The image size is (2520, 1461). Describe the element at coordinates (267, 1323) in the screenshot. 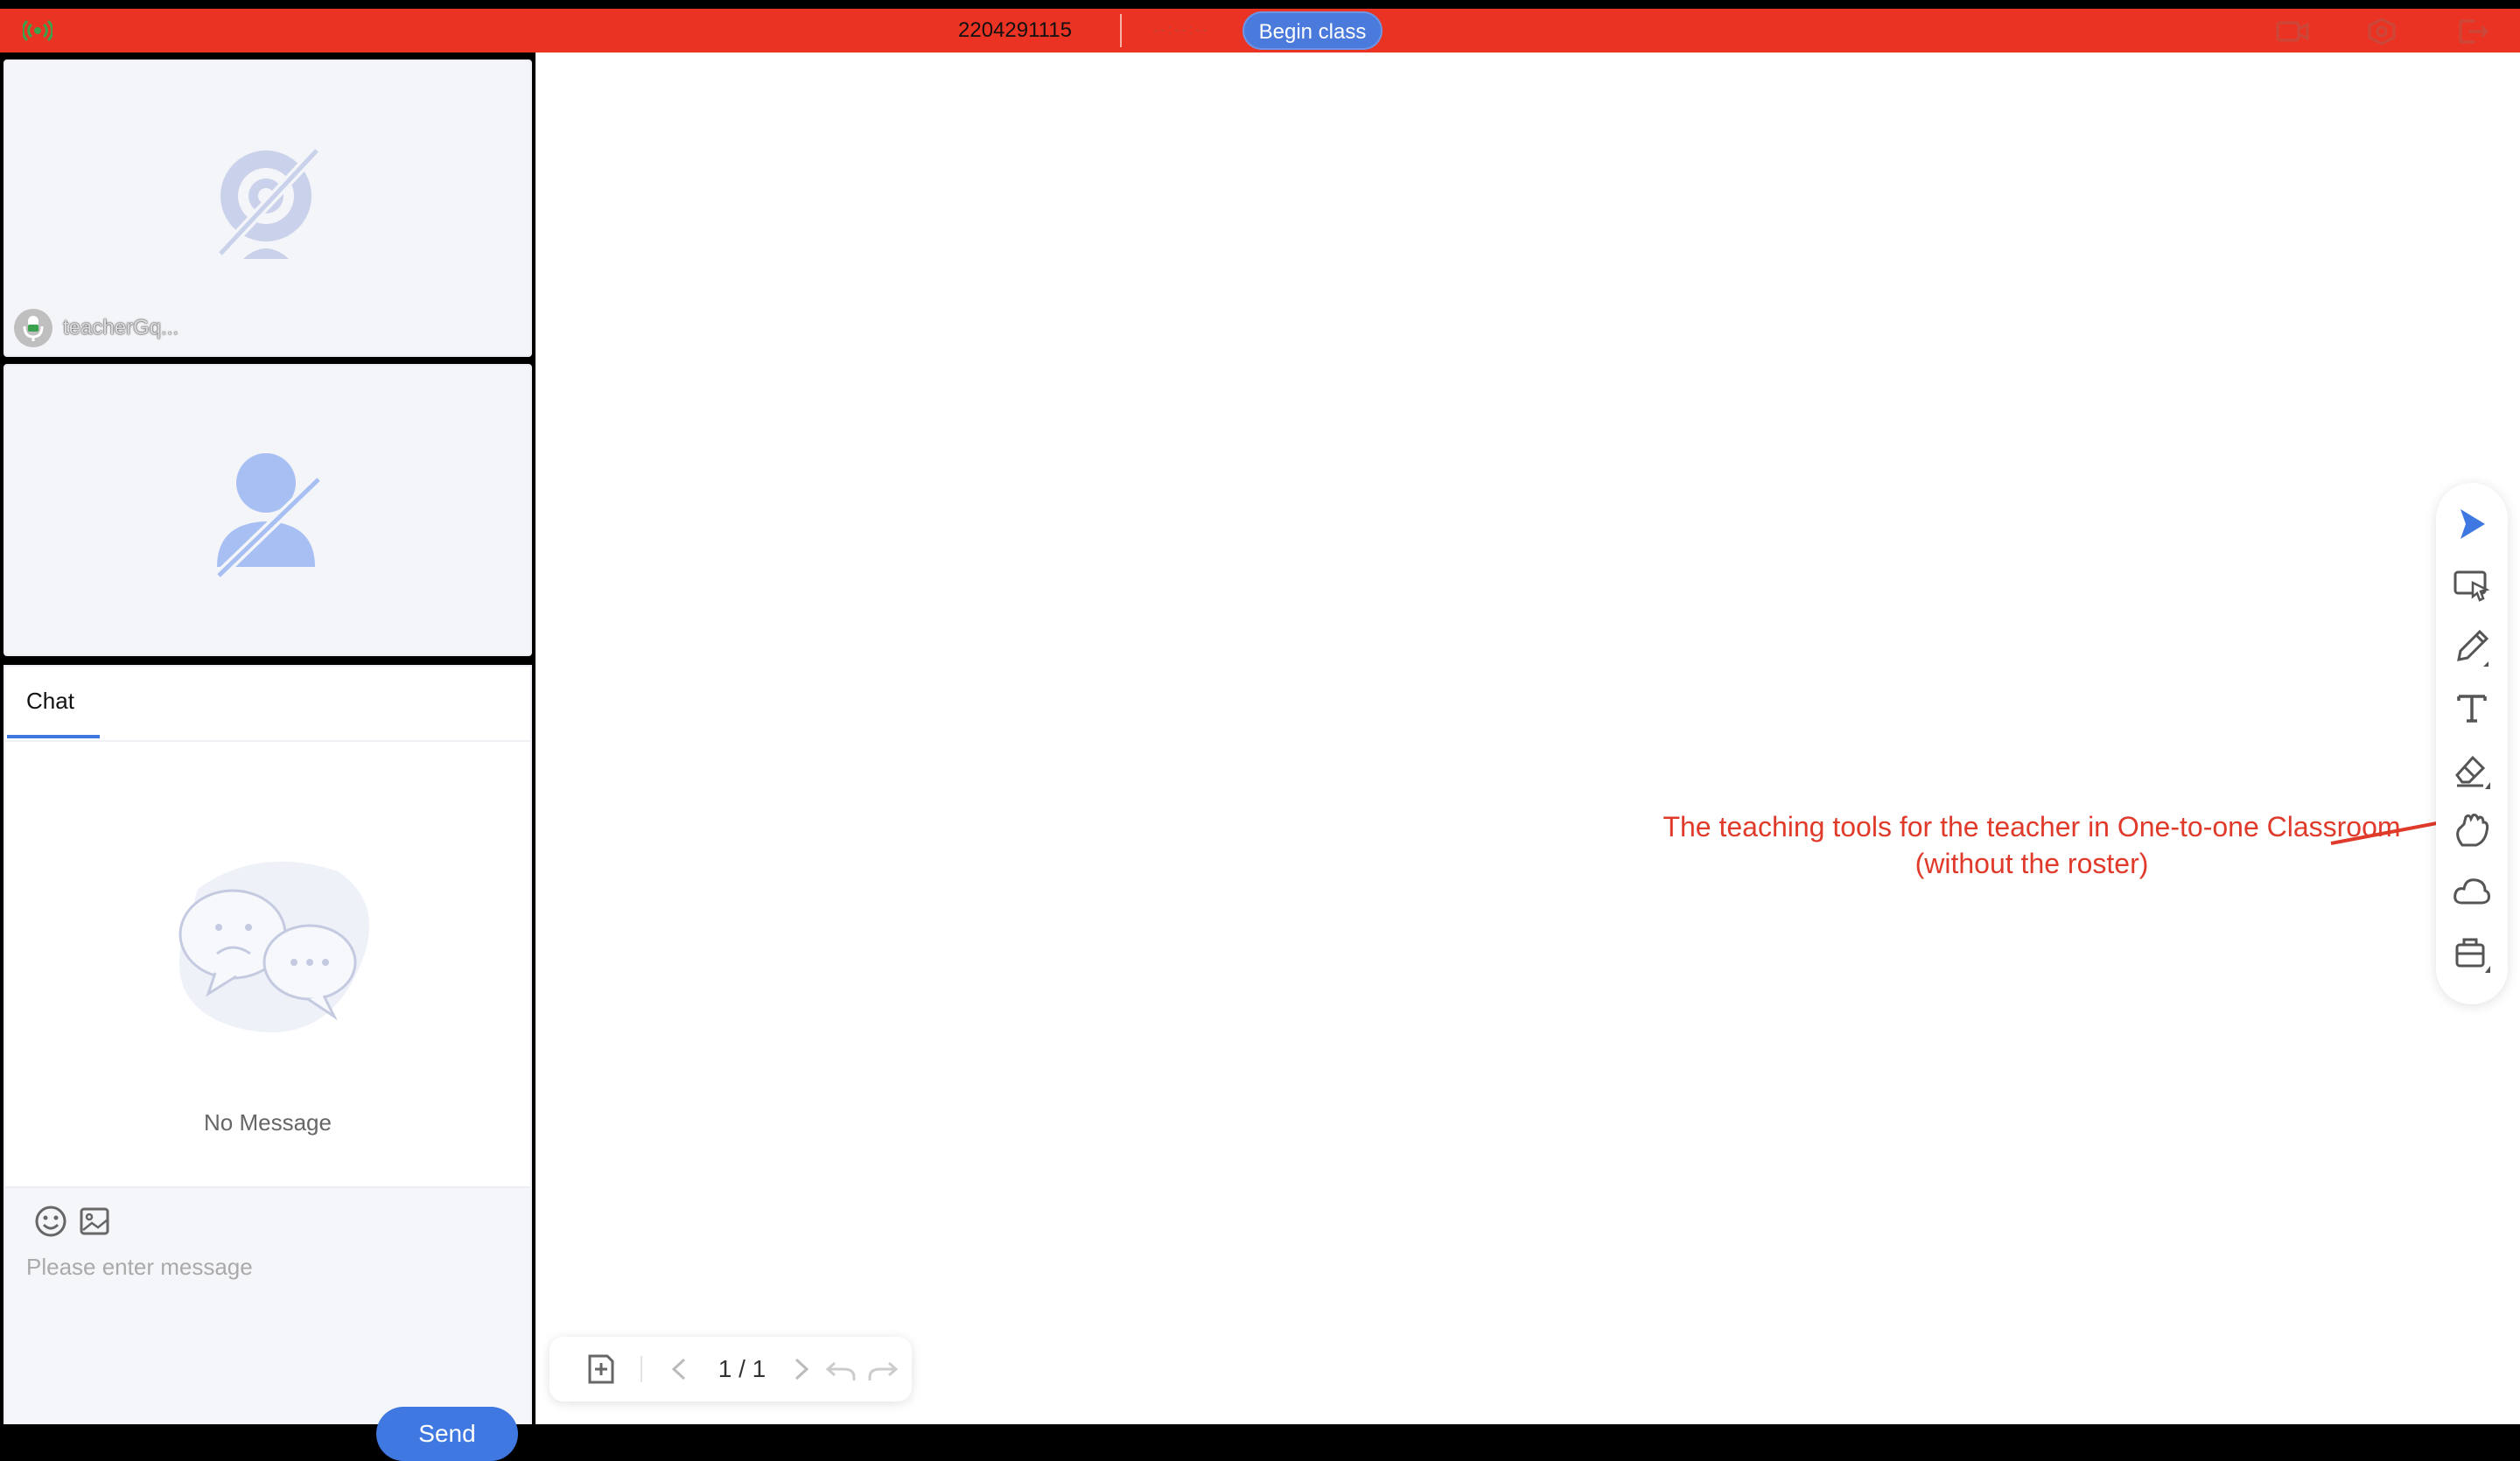

I see `chat-input-area: Send` at that location.